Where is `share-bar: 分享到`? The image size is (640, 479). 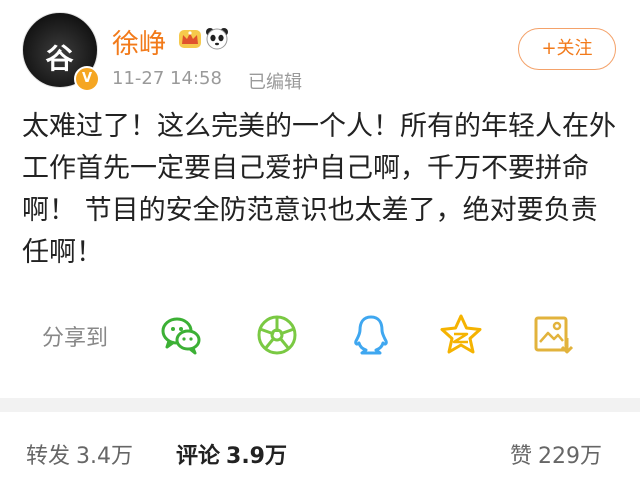 share-bar: 分享到 is located at coordinates (320, 335).